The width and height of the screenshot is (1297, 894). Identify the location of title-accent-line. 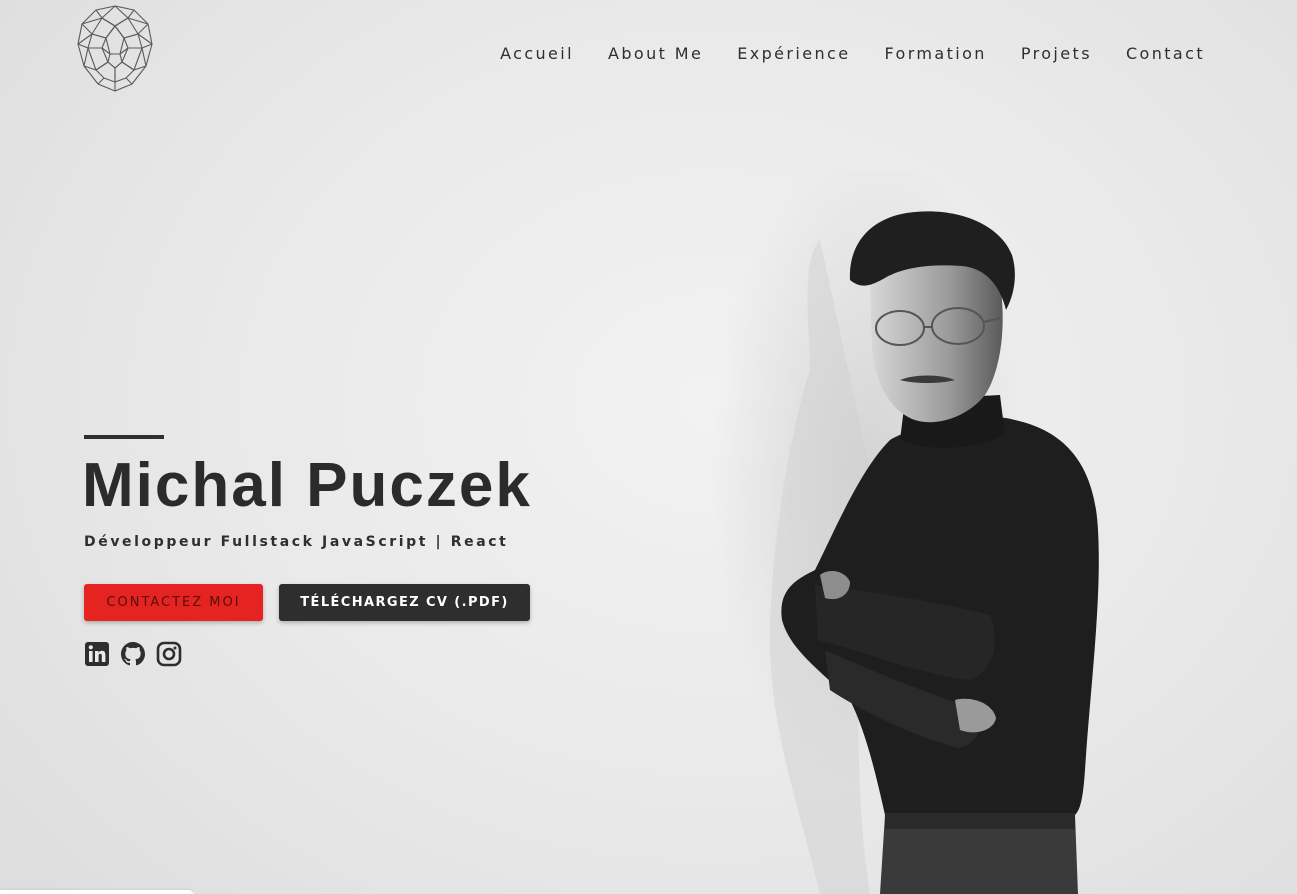
(124, 437).